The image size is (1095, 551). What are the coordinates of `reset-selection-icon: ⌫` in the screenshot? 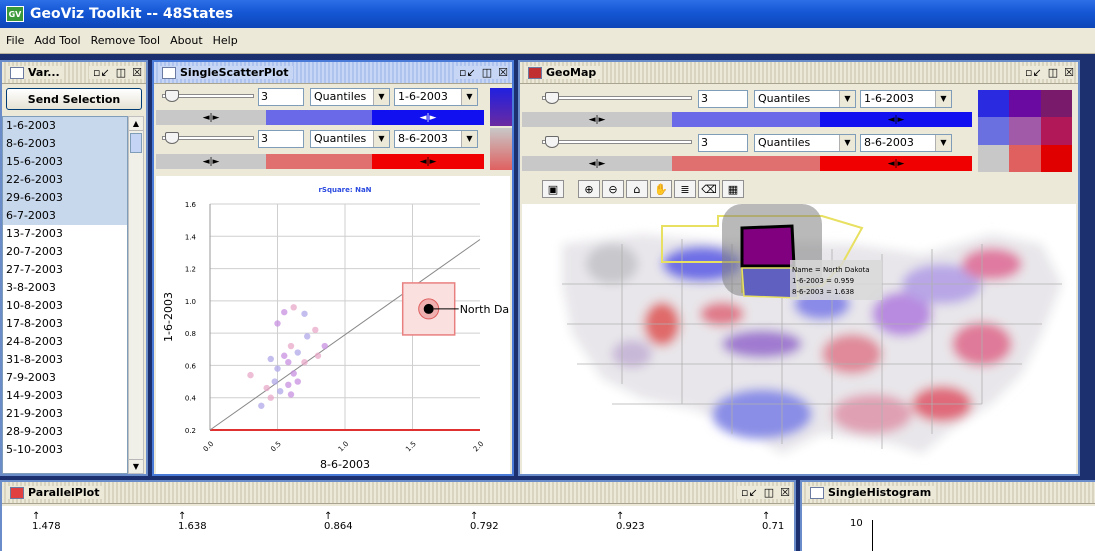 It's located at (709, 189).